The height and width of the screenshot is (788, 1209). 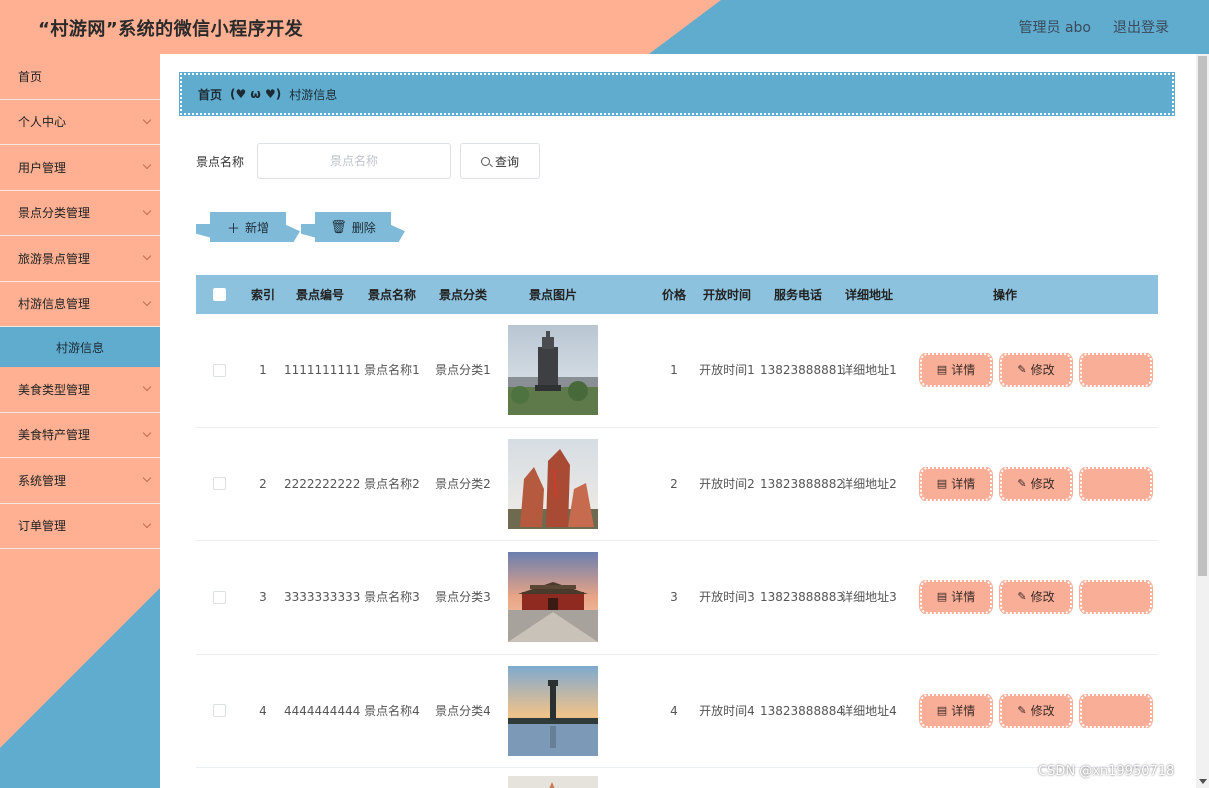 I want to click on cell-price: 3, so click(x=674, y=597).